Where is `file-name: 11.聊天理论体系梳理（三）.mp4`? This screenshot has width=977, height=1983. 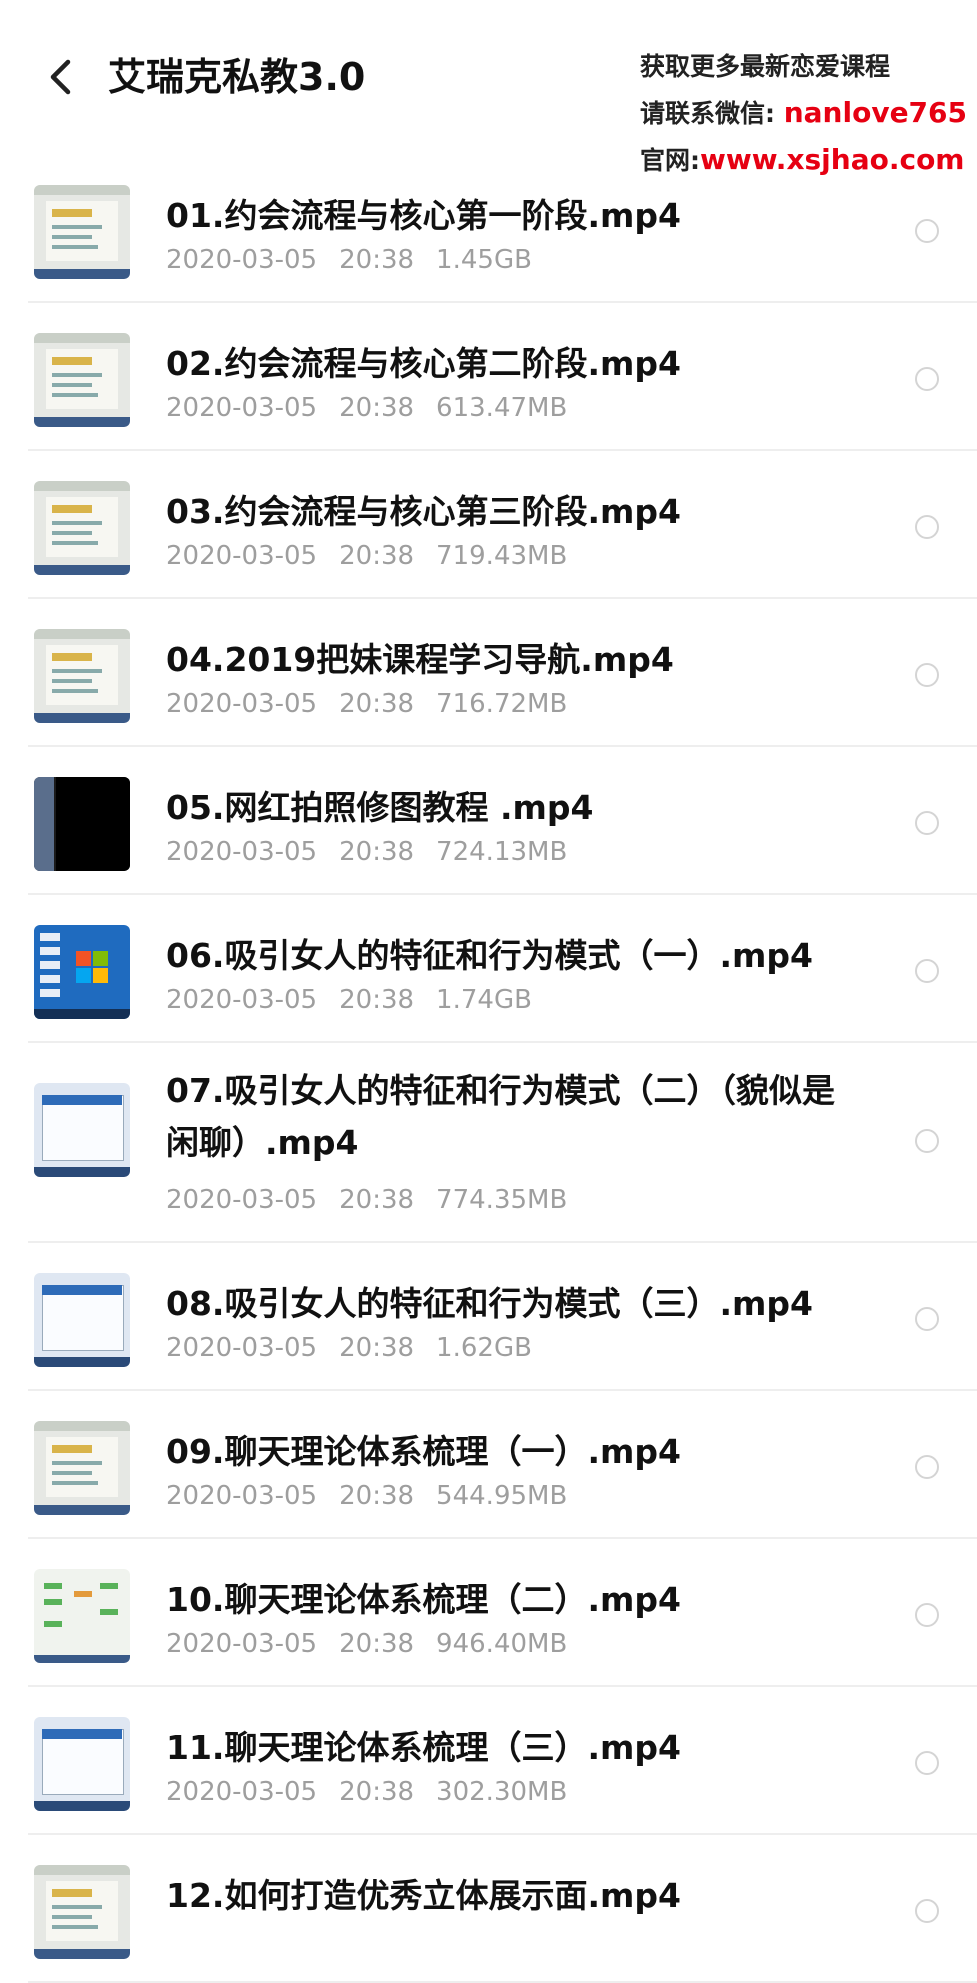
file-name: 11.聊天理论体系梳理（三）.mp4 is located at coordinates (423, 1747).